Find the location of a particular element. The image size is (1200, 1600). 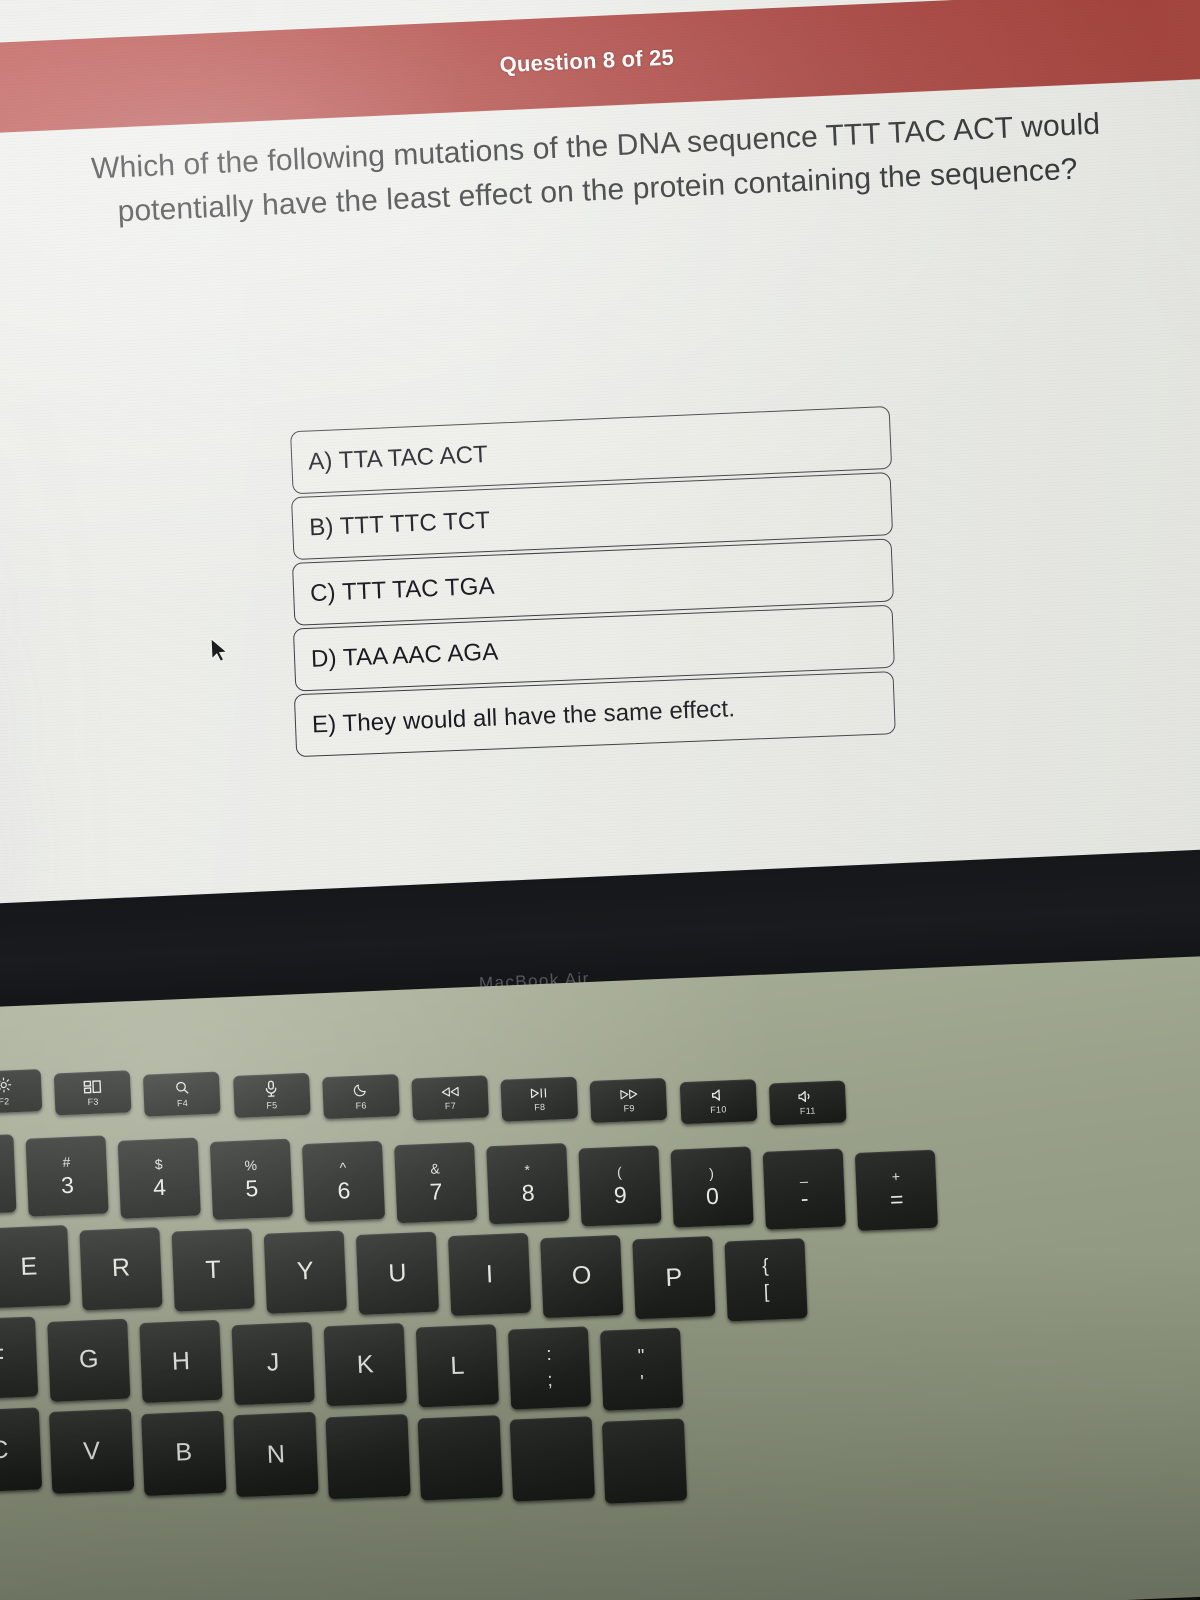

key-e: E is located at coordinates (35, 1267).